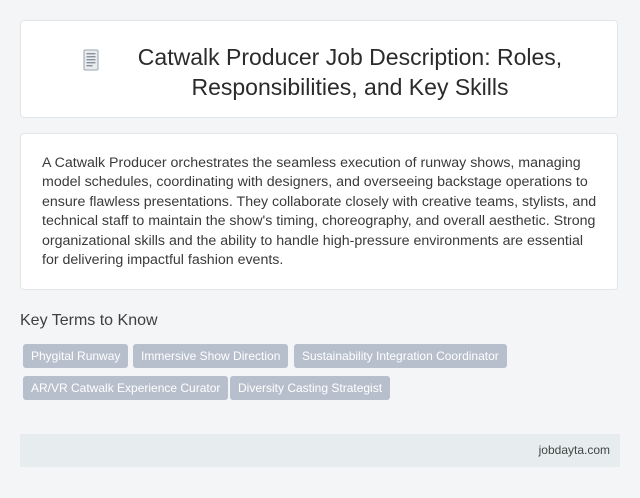  Describe the element at coordinates (89, 320) in the screenshot. I see `key-terms-heading: Key Terms to Know` at that location.